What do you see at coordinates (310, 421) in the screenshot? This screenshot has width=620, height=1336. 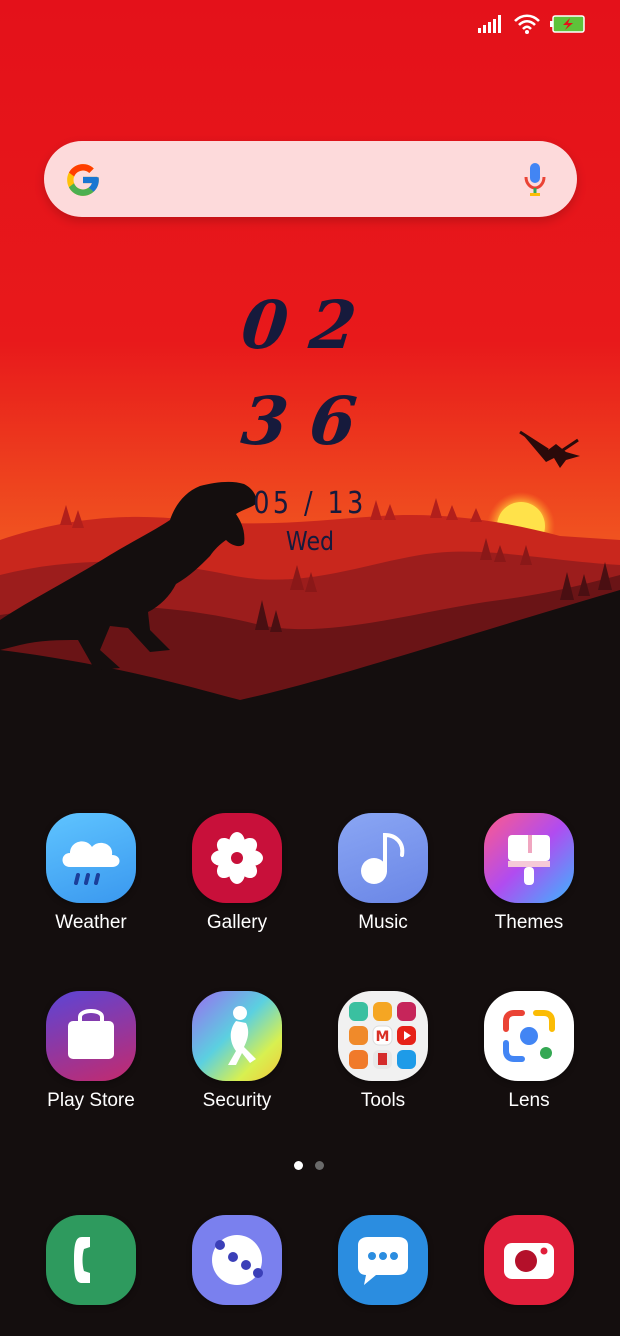 I see `clock-minutes: 36` at bounding box center [310, 421].